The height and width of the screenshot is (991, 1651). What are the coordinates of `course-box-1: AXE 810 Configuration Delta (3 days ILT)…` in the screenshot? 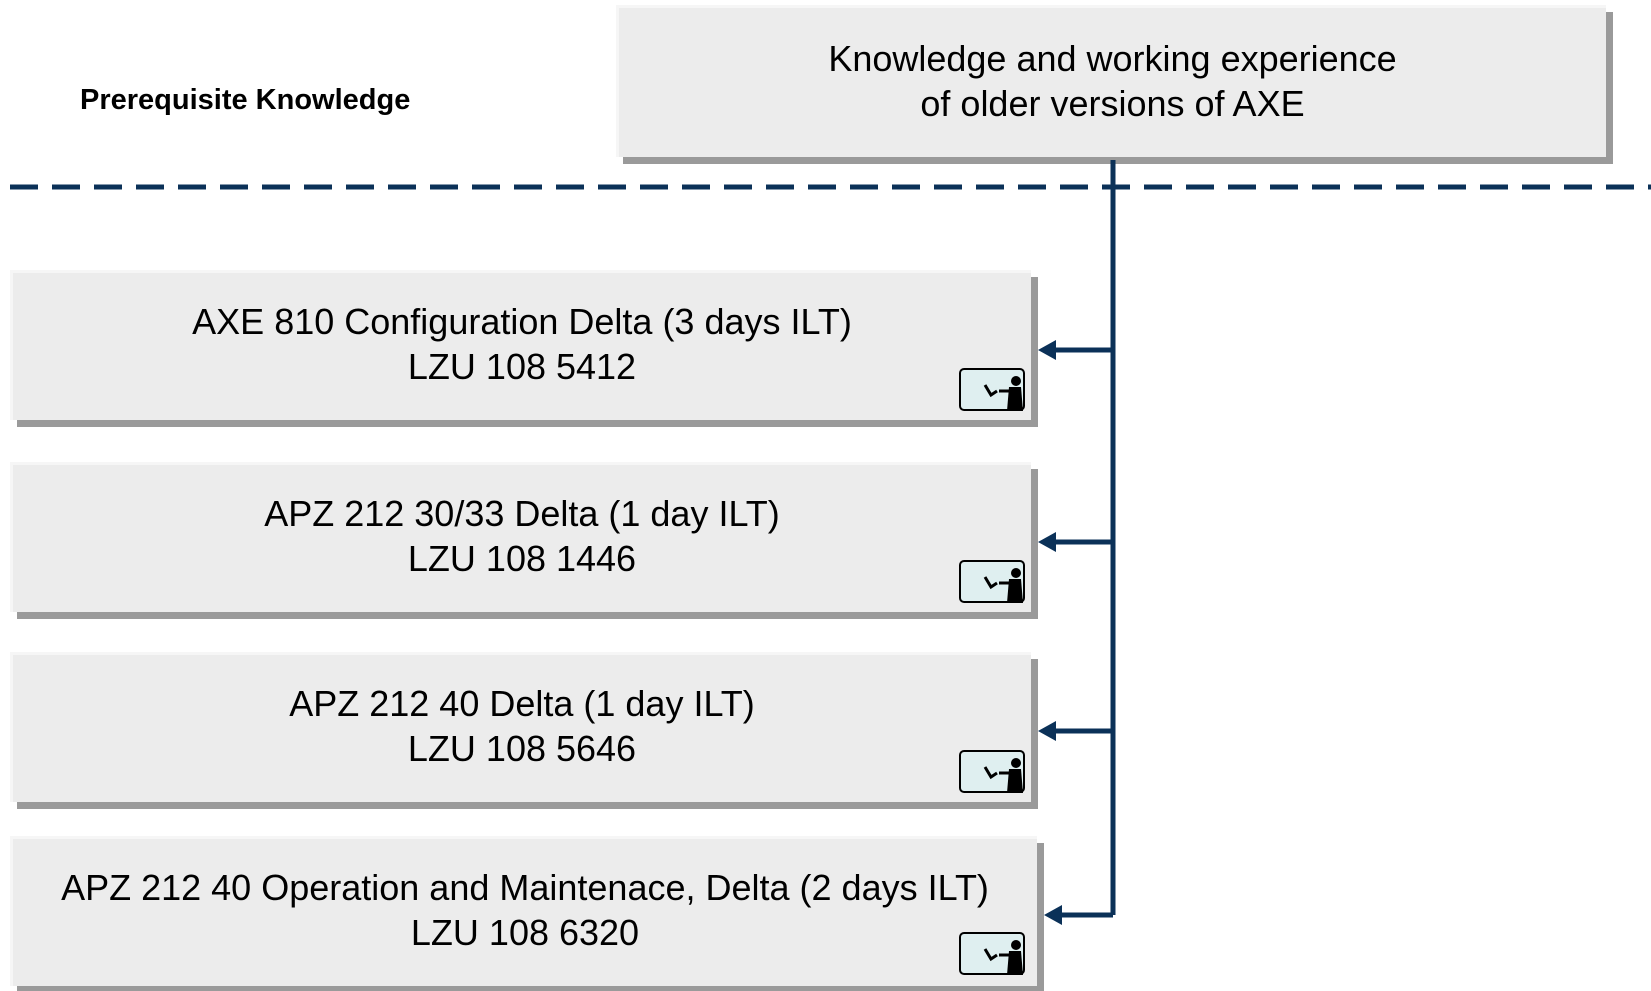 It's located at (520, 345).